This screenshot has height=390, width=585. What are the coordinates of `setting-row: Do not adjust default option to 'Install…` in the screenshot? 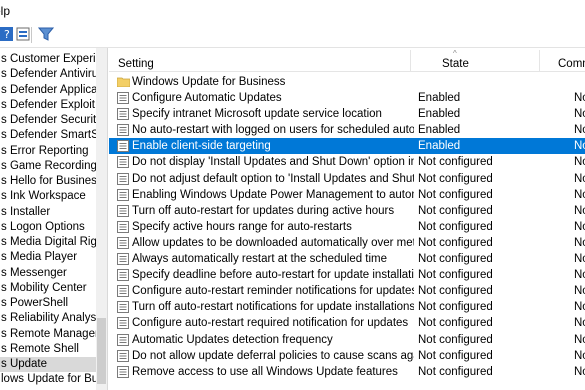 It's located at (347, 179).